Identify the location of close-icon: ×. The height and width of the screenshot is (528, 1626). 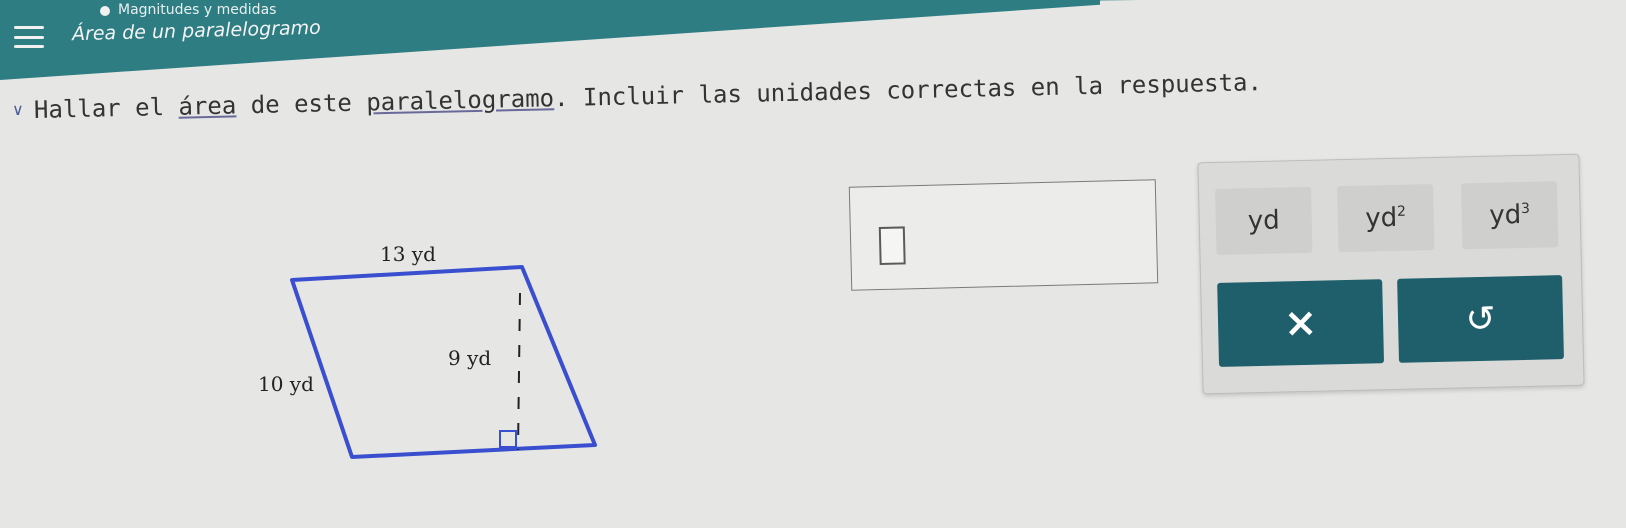
(1300, 323).